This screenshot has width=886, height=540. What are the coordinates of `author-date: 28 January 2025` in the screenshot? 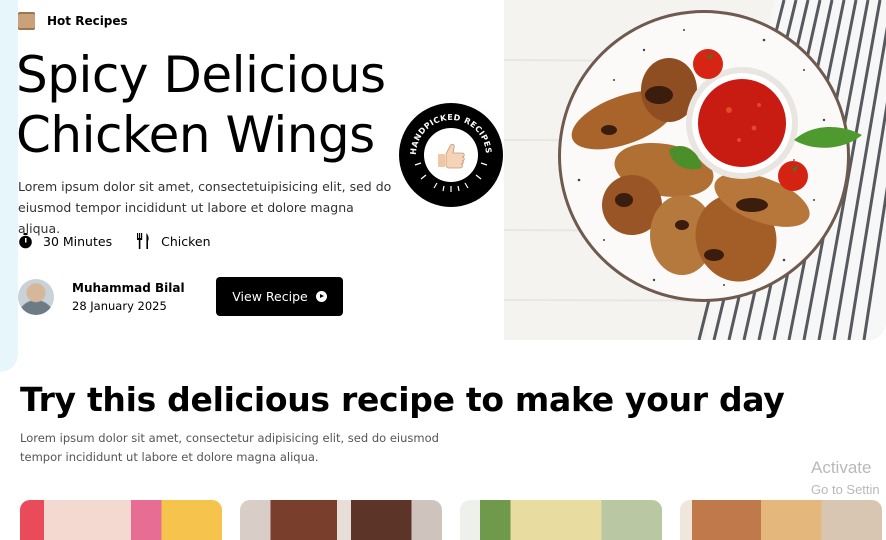 It's located at (119, 306).